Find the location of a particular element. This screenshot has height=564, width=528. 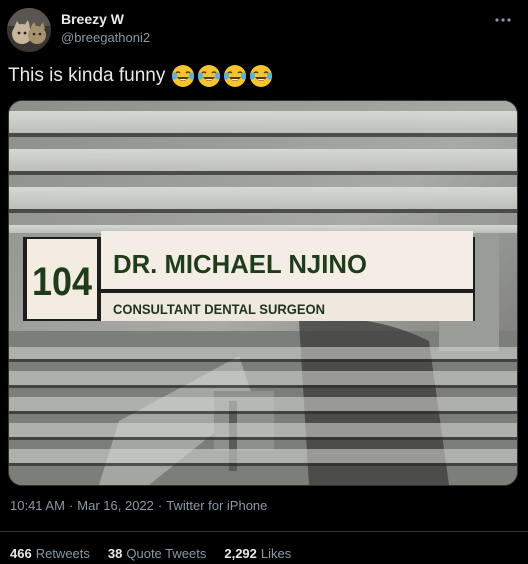

sign-doctor-name: DR. MICHAEL NJINO is located at coordinates (240, 264).